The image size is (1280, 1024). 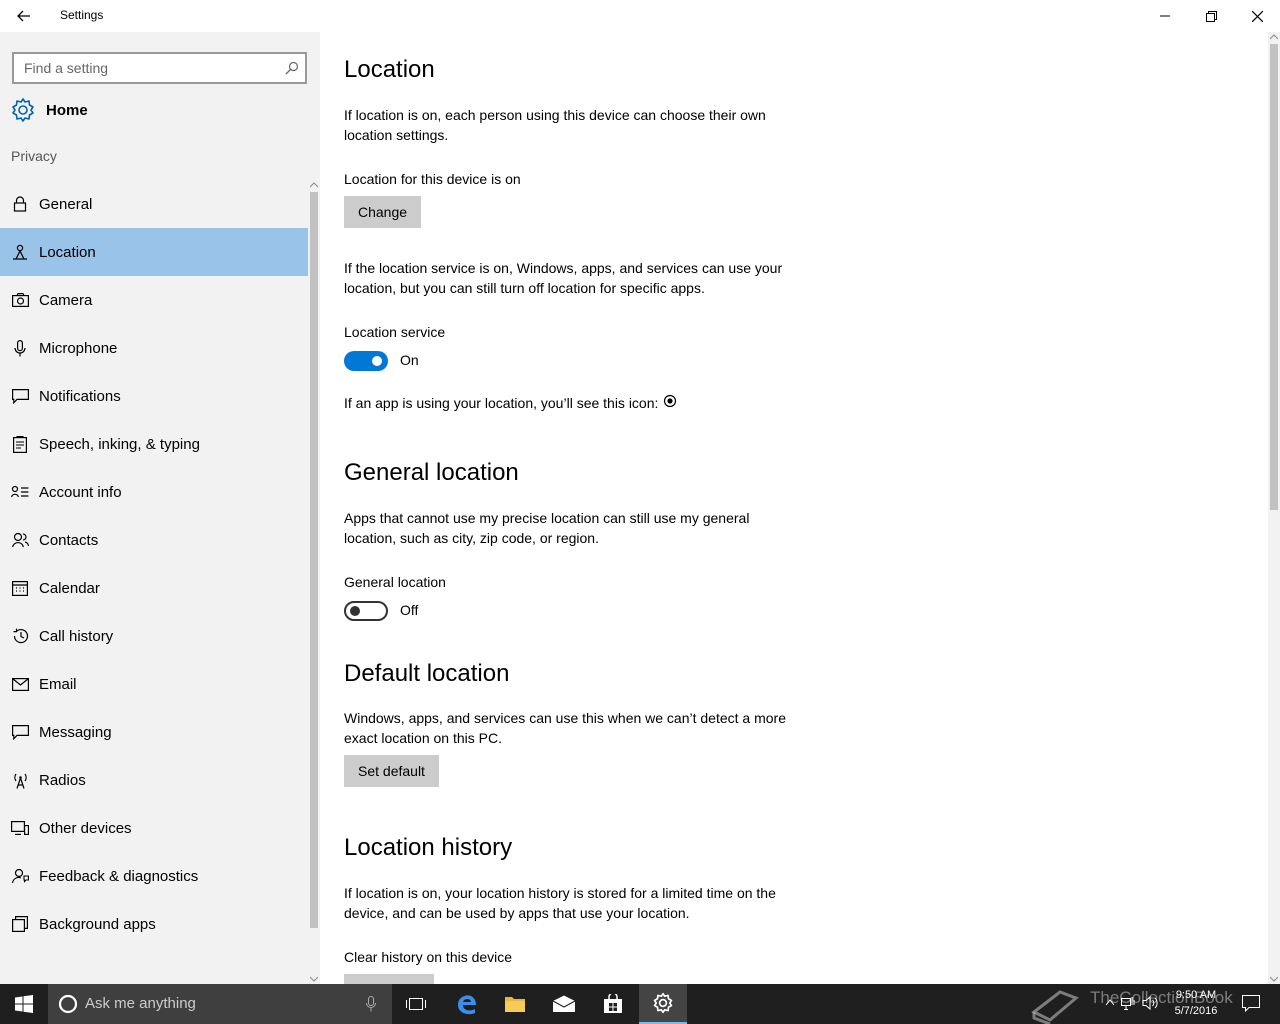 What do you see at coordinates (82, 15) in the screenshot?
I see `window-title: Settings` at bounding box center [82, 15].